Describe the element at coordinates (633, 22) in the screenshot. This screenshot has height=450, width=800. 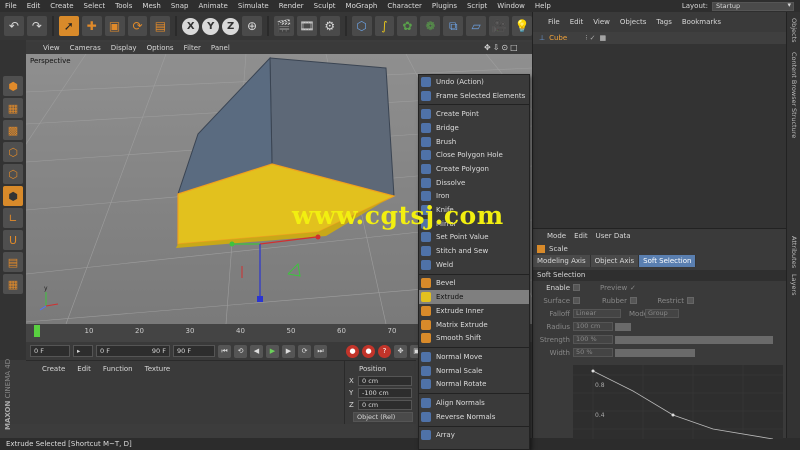
I see `object-menu-objects: Objects` at that location.